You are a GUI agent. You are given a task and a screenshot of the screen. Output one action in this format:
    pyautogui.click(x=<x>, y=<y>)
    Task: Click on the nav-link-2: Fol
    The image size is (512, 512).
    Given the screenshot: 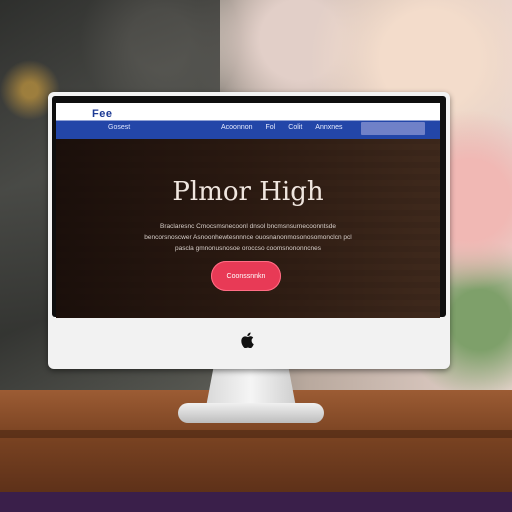 What is the action you would take?
    pyautogui.click(x=271, y=127)
    